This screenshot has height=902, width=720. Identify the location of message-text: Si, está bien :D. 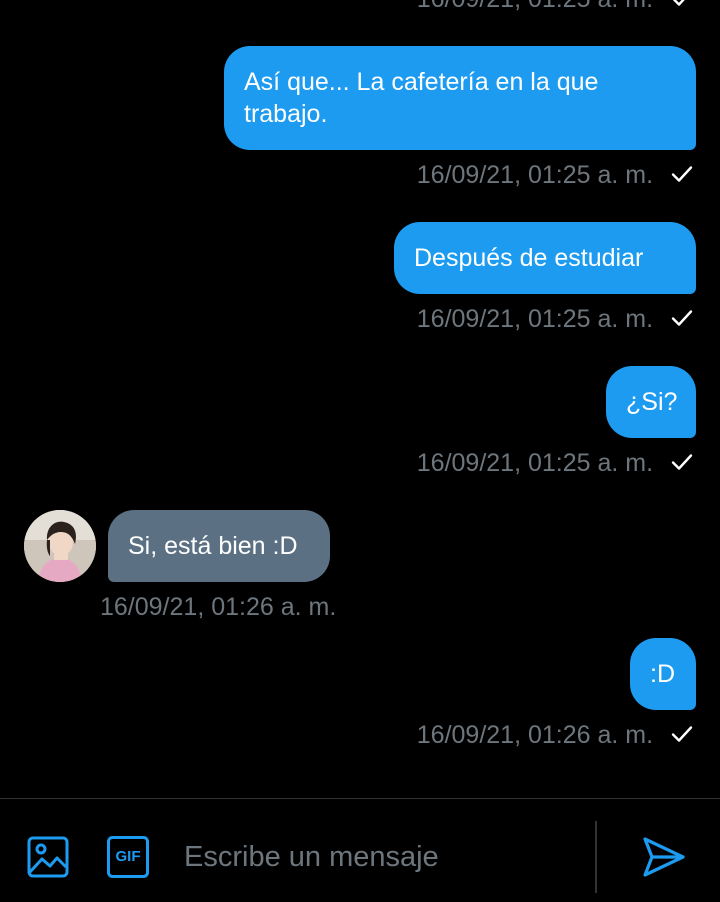
(213, 546).